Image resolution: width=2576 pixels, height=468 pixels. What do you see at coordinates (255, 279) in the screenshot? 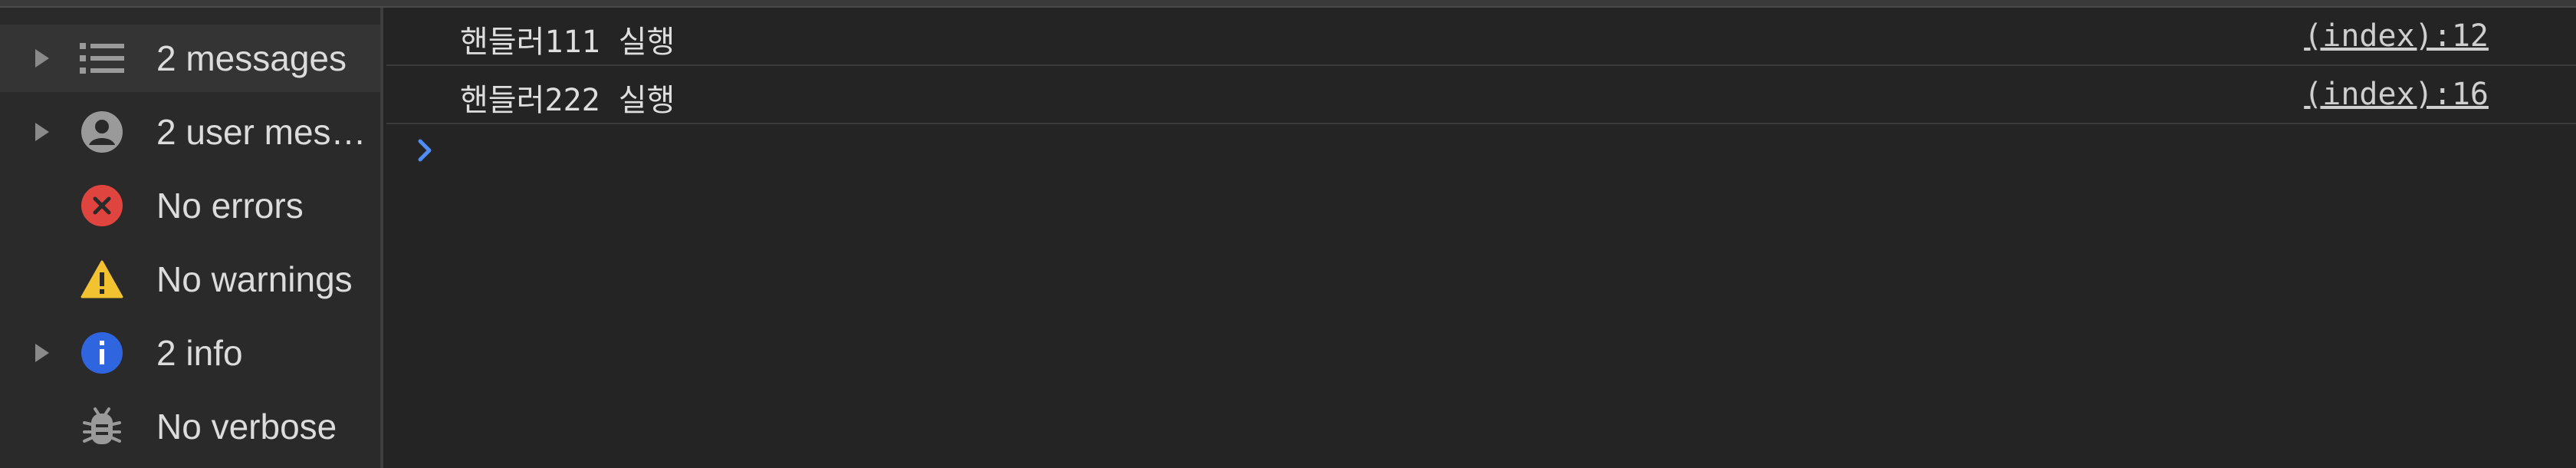
I see `sidebar-item-label: No warnings` at bounding box center [255, 279].